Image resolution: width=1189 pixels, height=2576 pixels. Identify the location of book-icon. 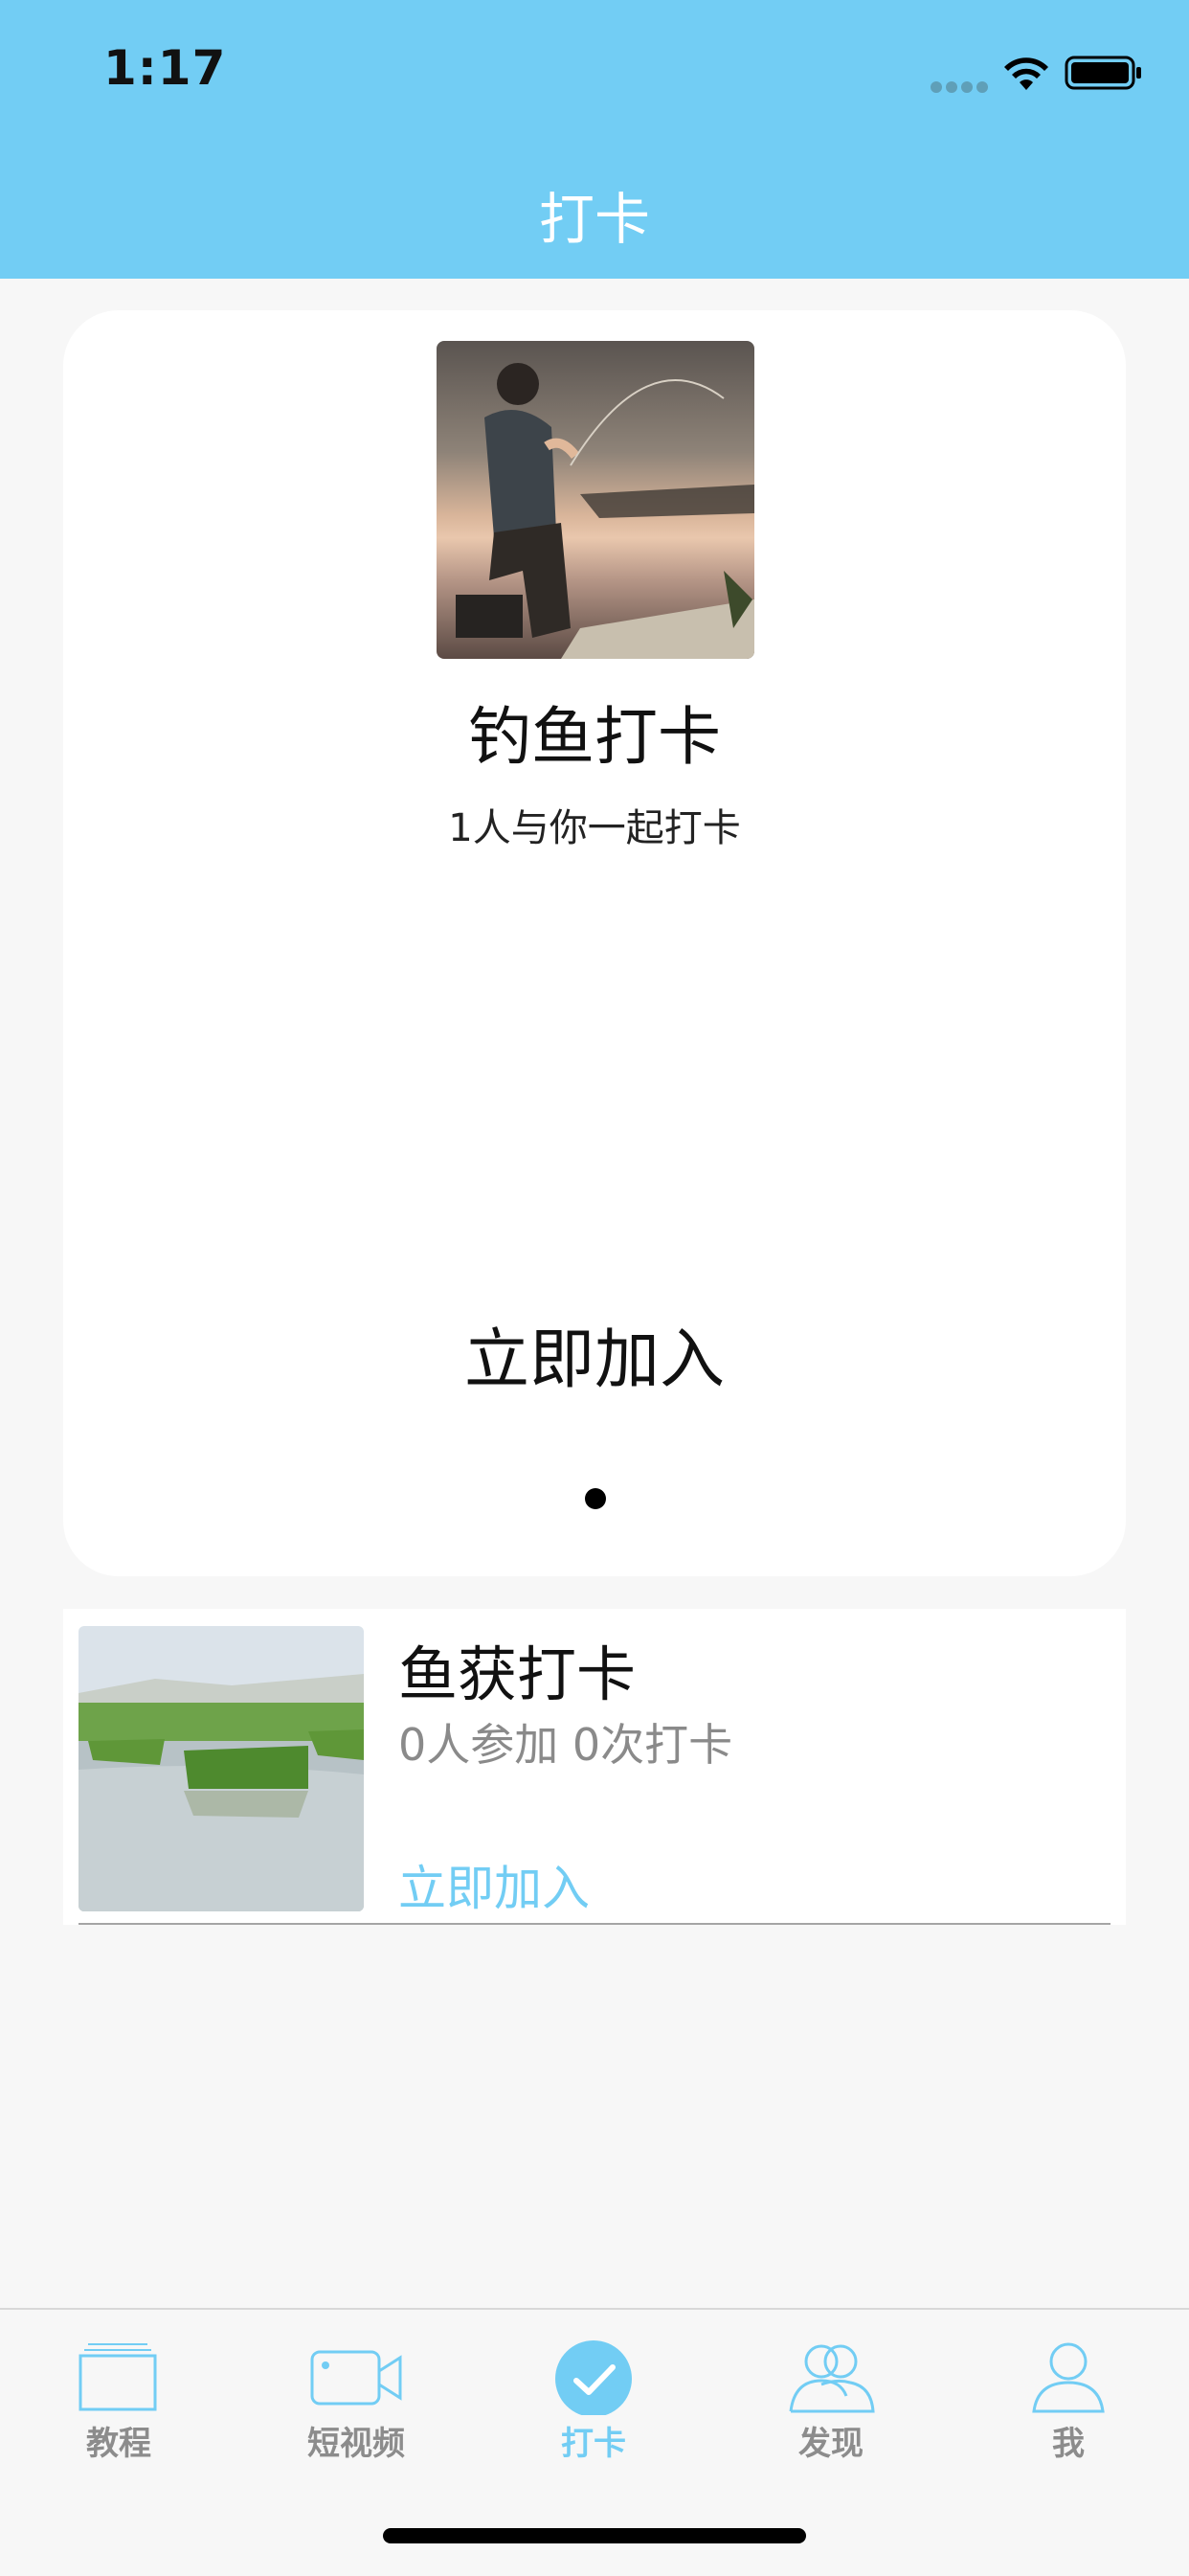
(118, 2377).